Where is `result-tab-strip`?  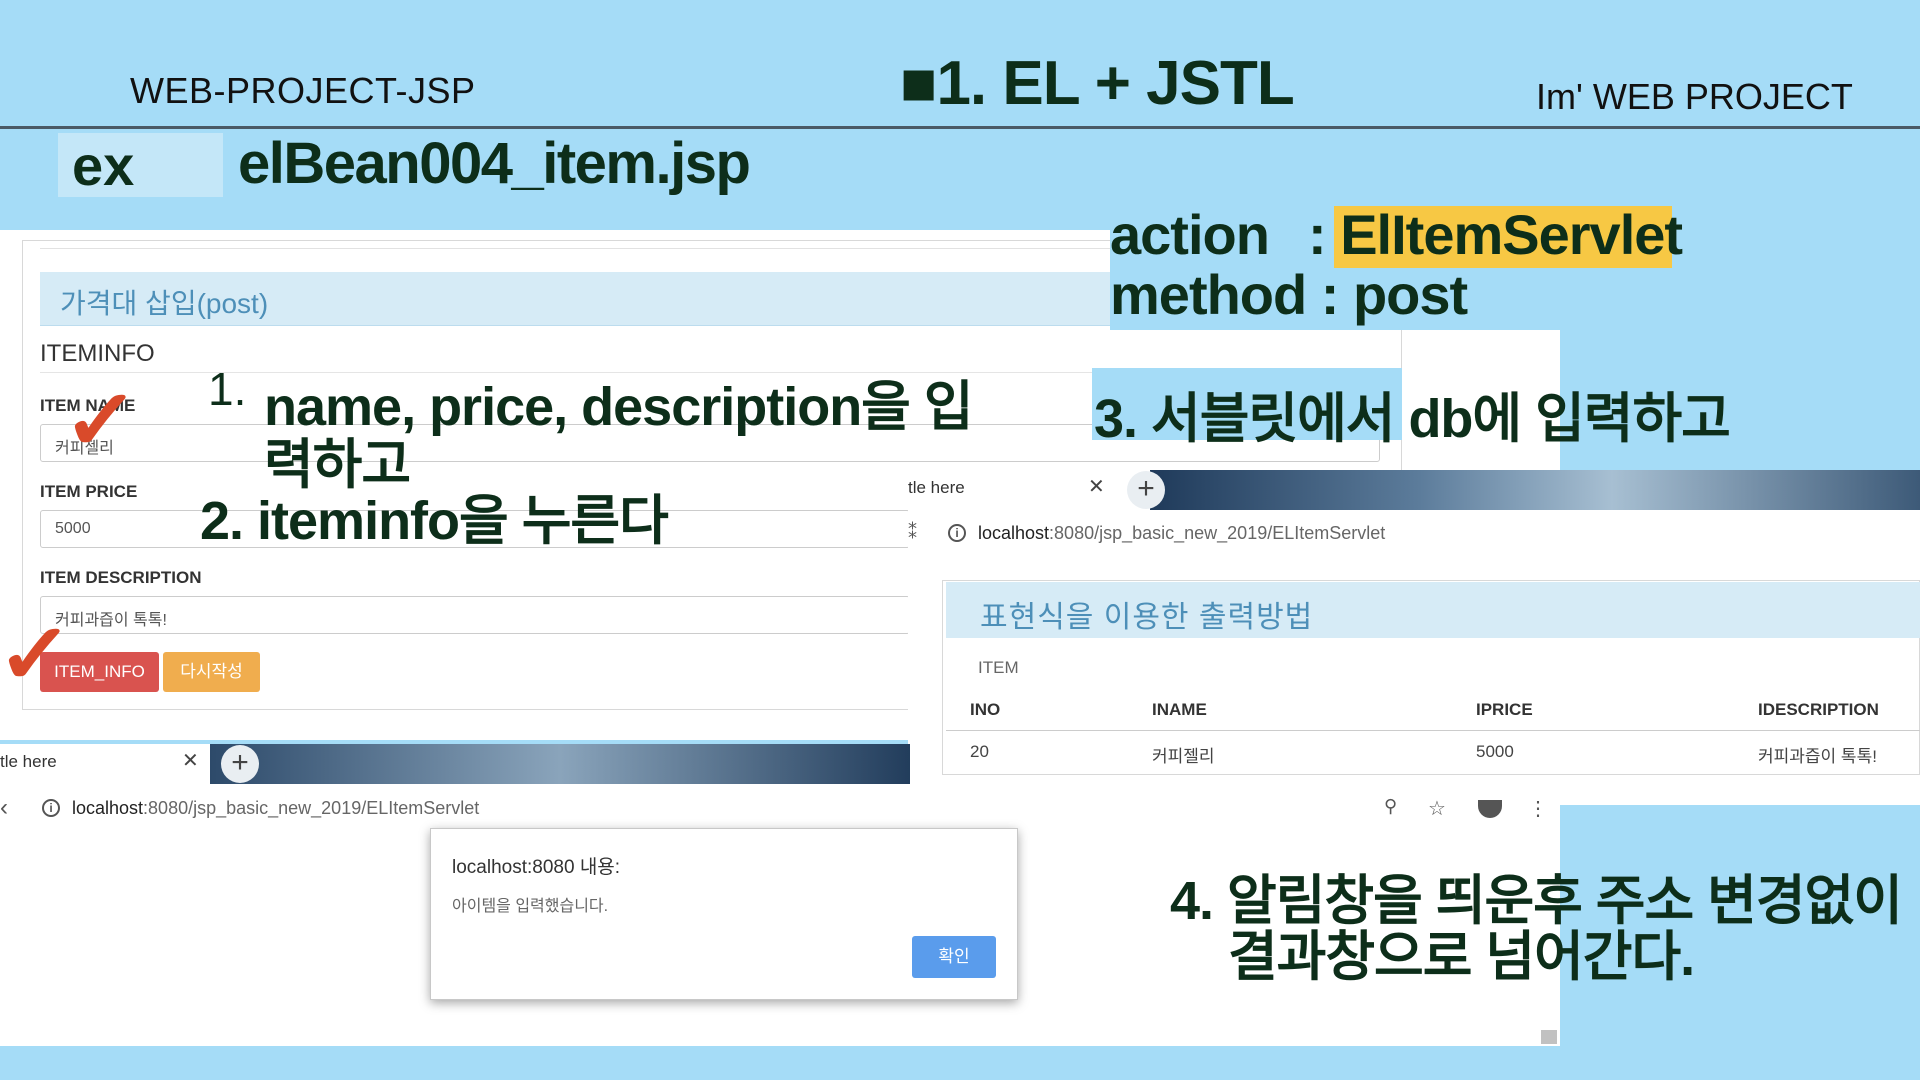 result-tab-strip is located at coordinates (1535, 490).